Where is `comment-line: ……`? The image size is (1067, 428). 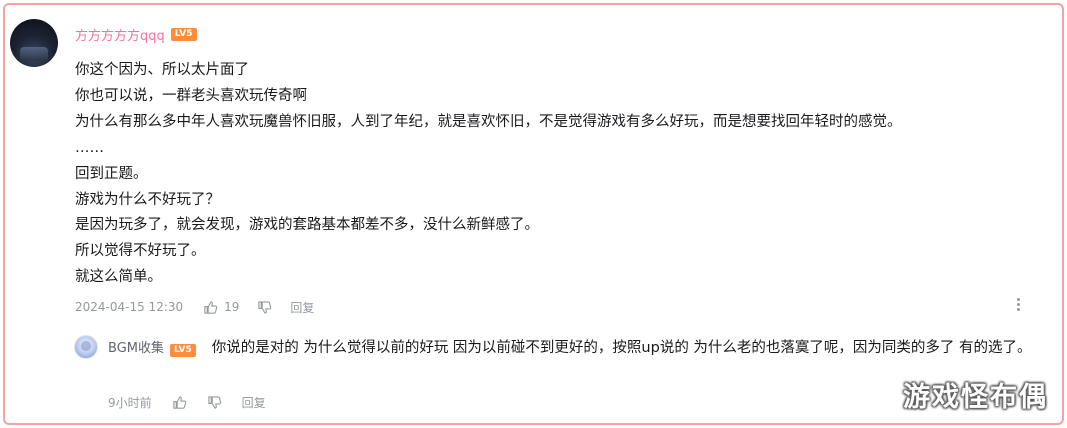
comment-line: …… is located at coordinates (89, 147).